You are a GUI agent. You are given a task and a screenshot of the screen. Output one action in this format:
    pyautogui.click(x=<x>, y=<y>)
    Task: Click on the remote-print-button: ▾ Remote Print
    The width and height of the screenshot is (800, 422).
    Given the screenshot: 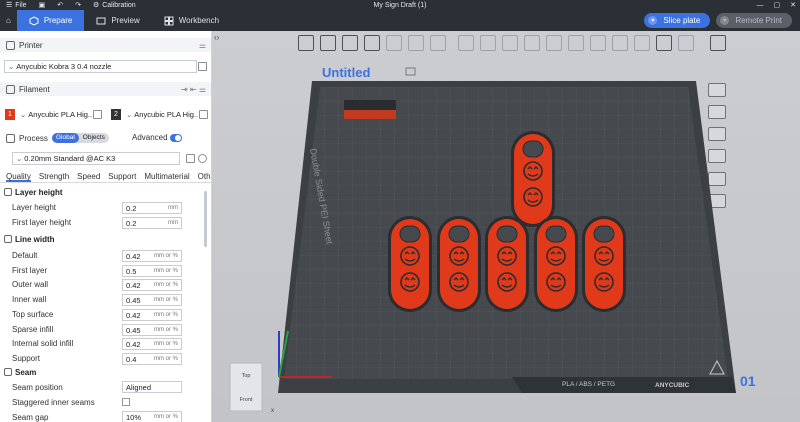 What is the action you would take?
    pyautogui.click(x=754, y=20)
    